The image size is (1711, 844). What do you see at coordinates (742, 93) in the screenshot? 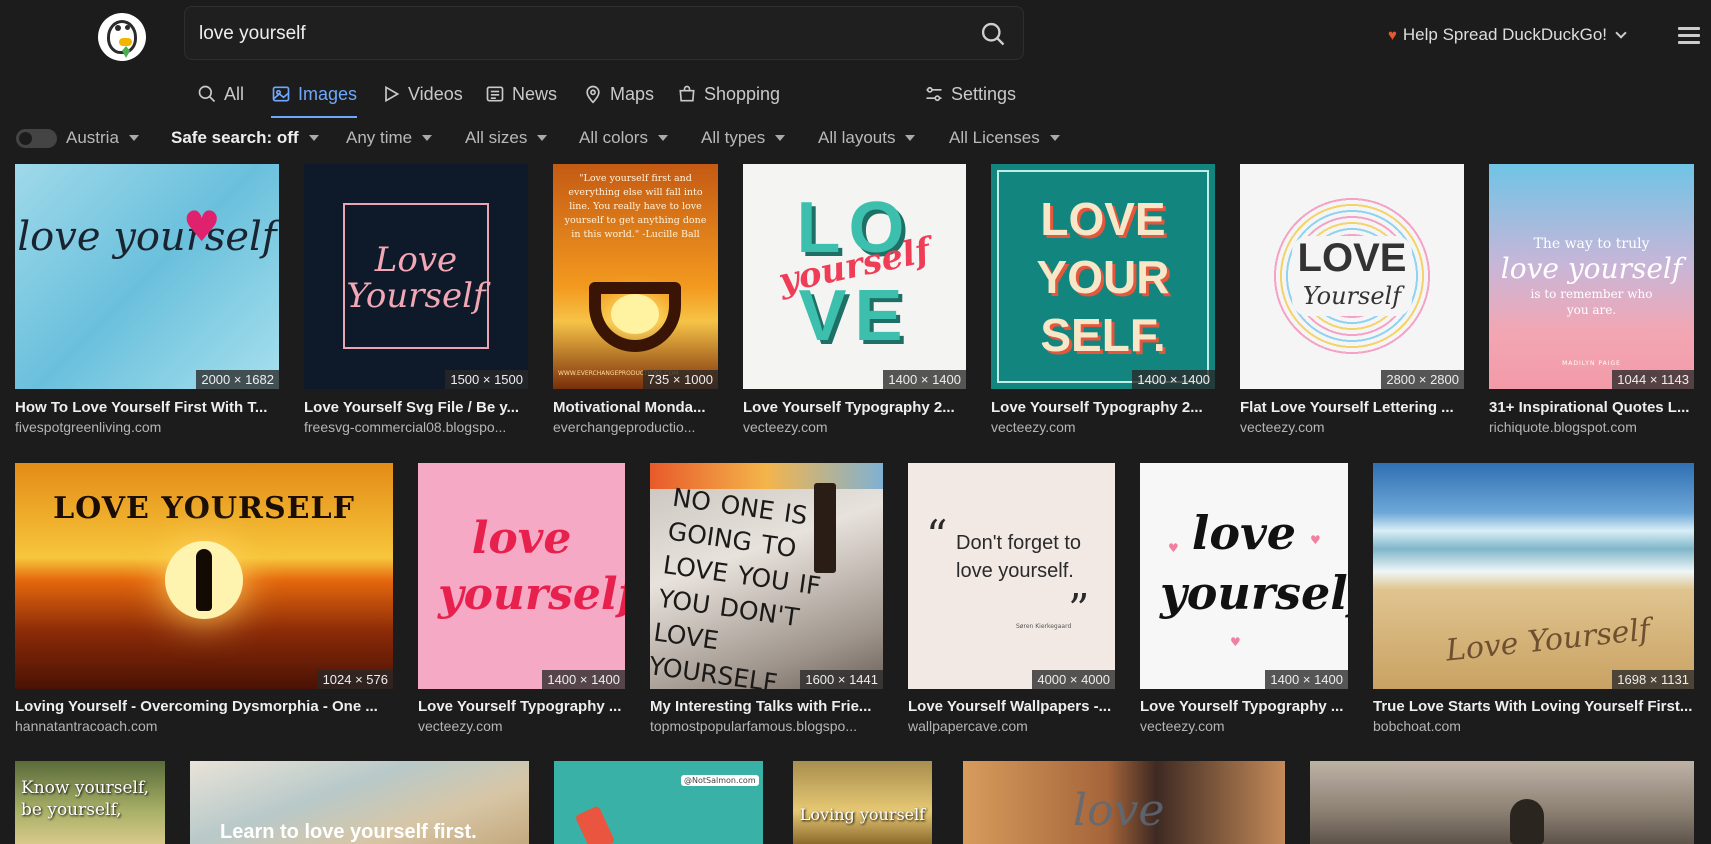
I see `tab-label: Shopping` at bounding box center [742, 93].